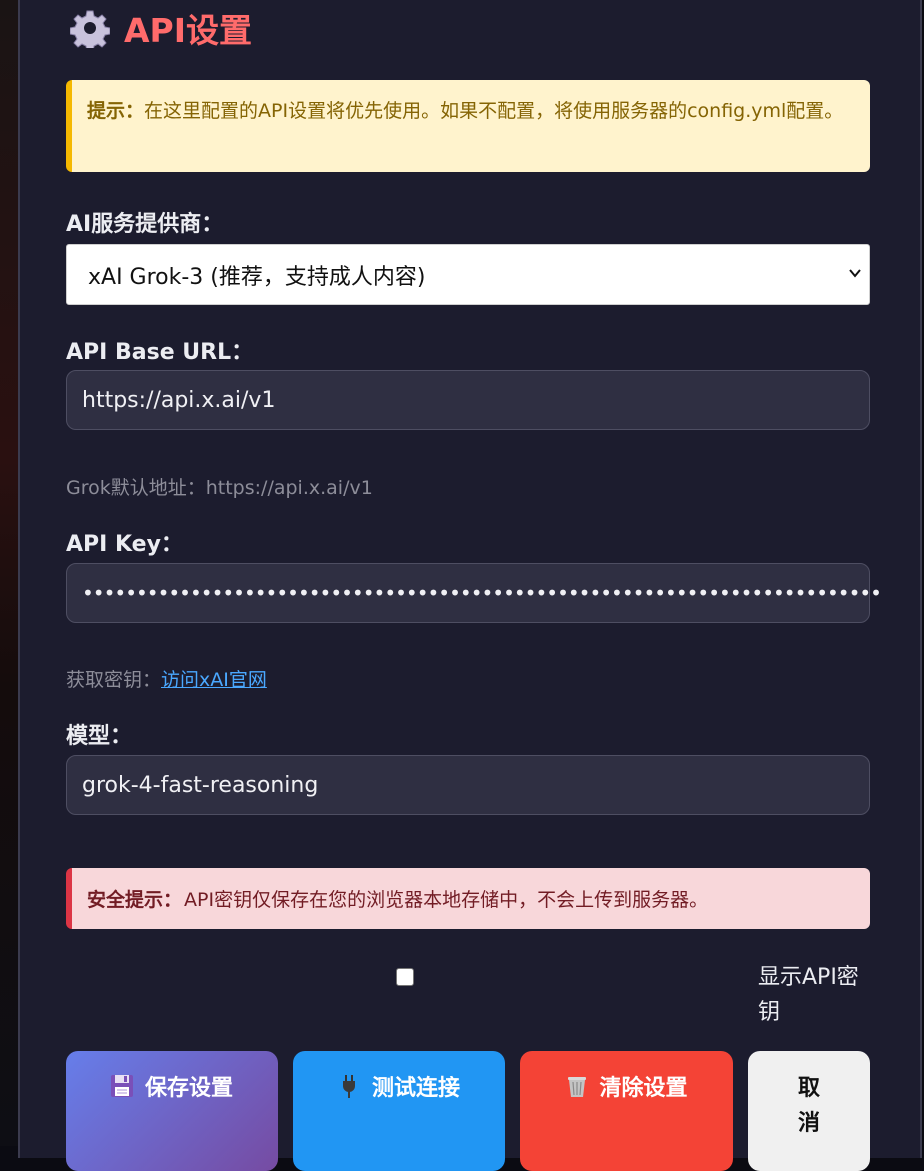 The image size is (924, 1171). What do you see at coordinates (114, 680) in the screenshot?
I see `api-key-hint-prefix: 获取密钥：` at bounding box center [114, 680].